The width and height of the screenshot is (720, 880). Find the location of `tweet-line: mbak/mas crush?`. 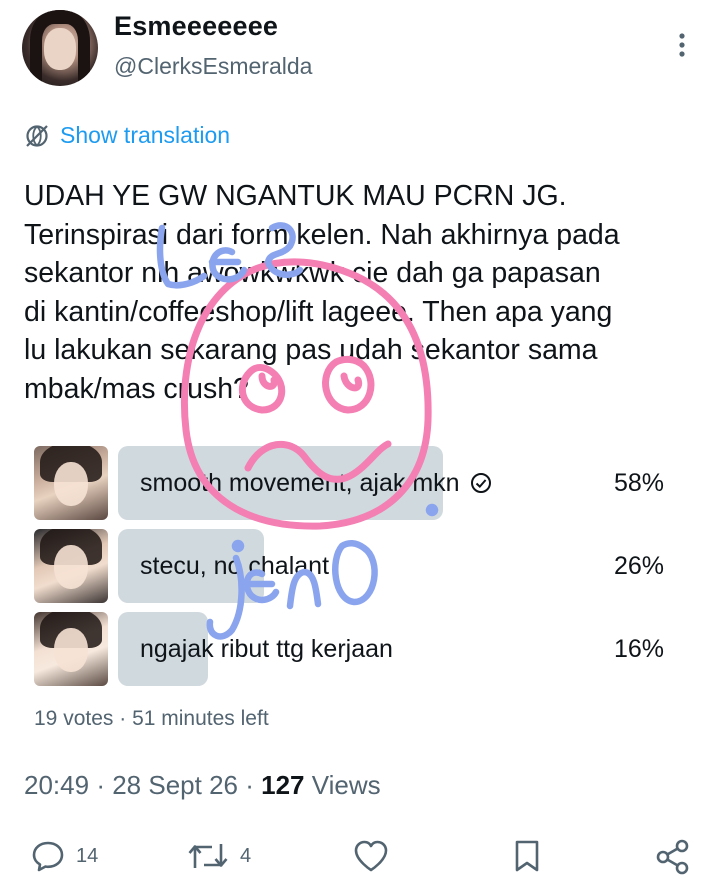

tweet-line: mbak/mas crush? is located at coordinates (136, 388).